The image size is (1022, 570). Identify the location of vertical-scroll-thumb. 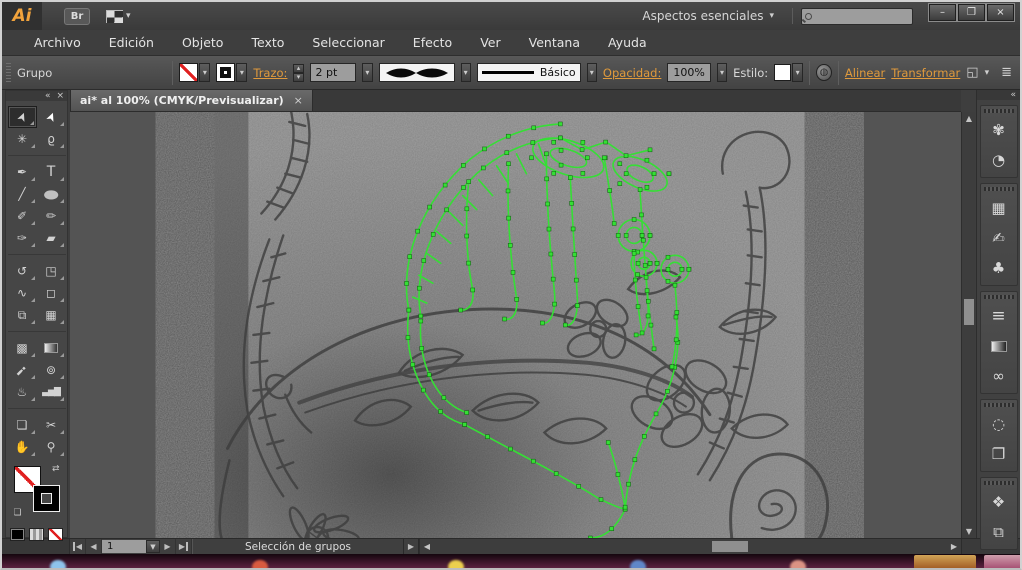
(969, 312).